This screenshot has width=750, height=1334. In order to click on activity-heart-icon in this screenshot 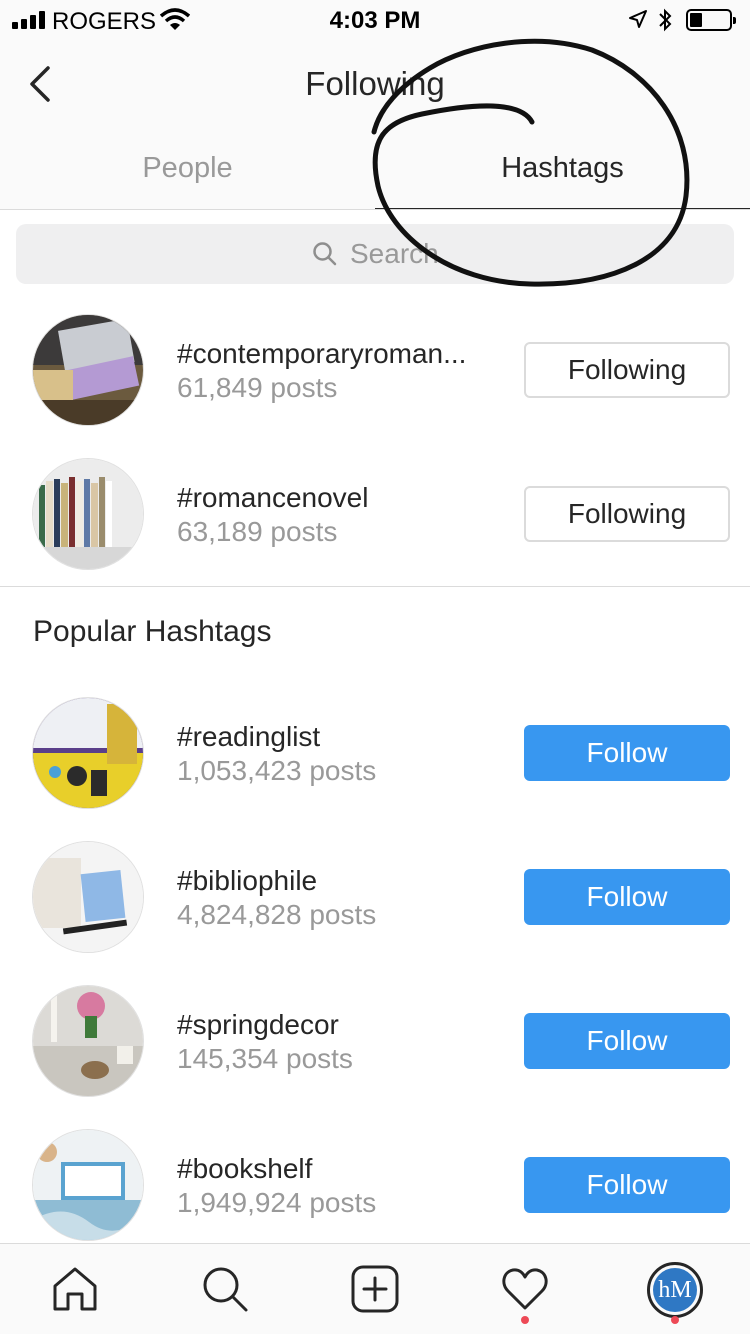, I will do `click(525, 1289)`.